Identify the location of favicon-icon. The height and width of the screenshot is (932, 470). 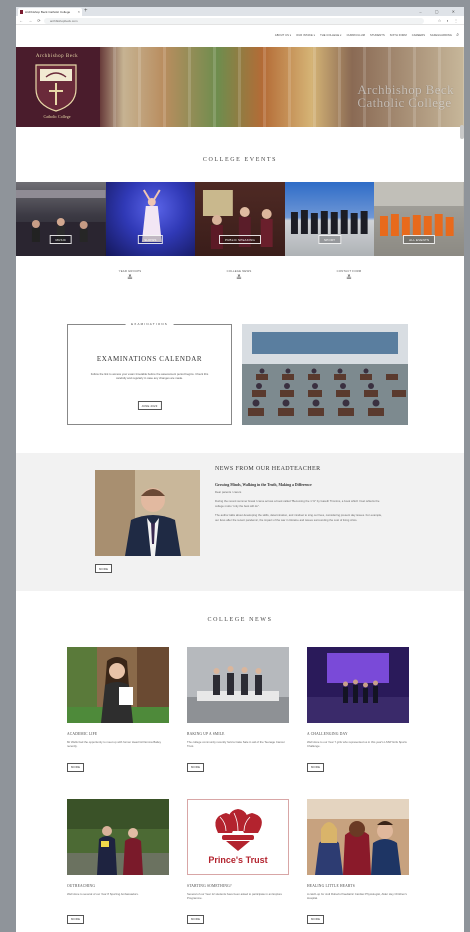
(21, 12).